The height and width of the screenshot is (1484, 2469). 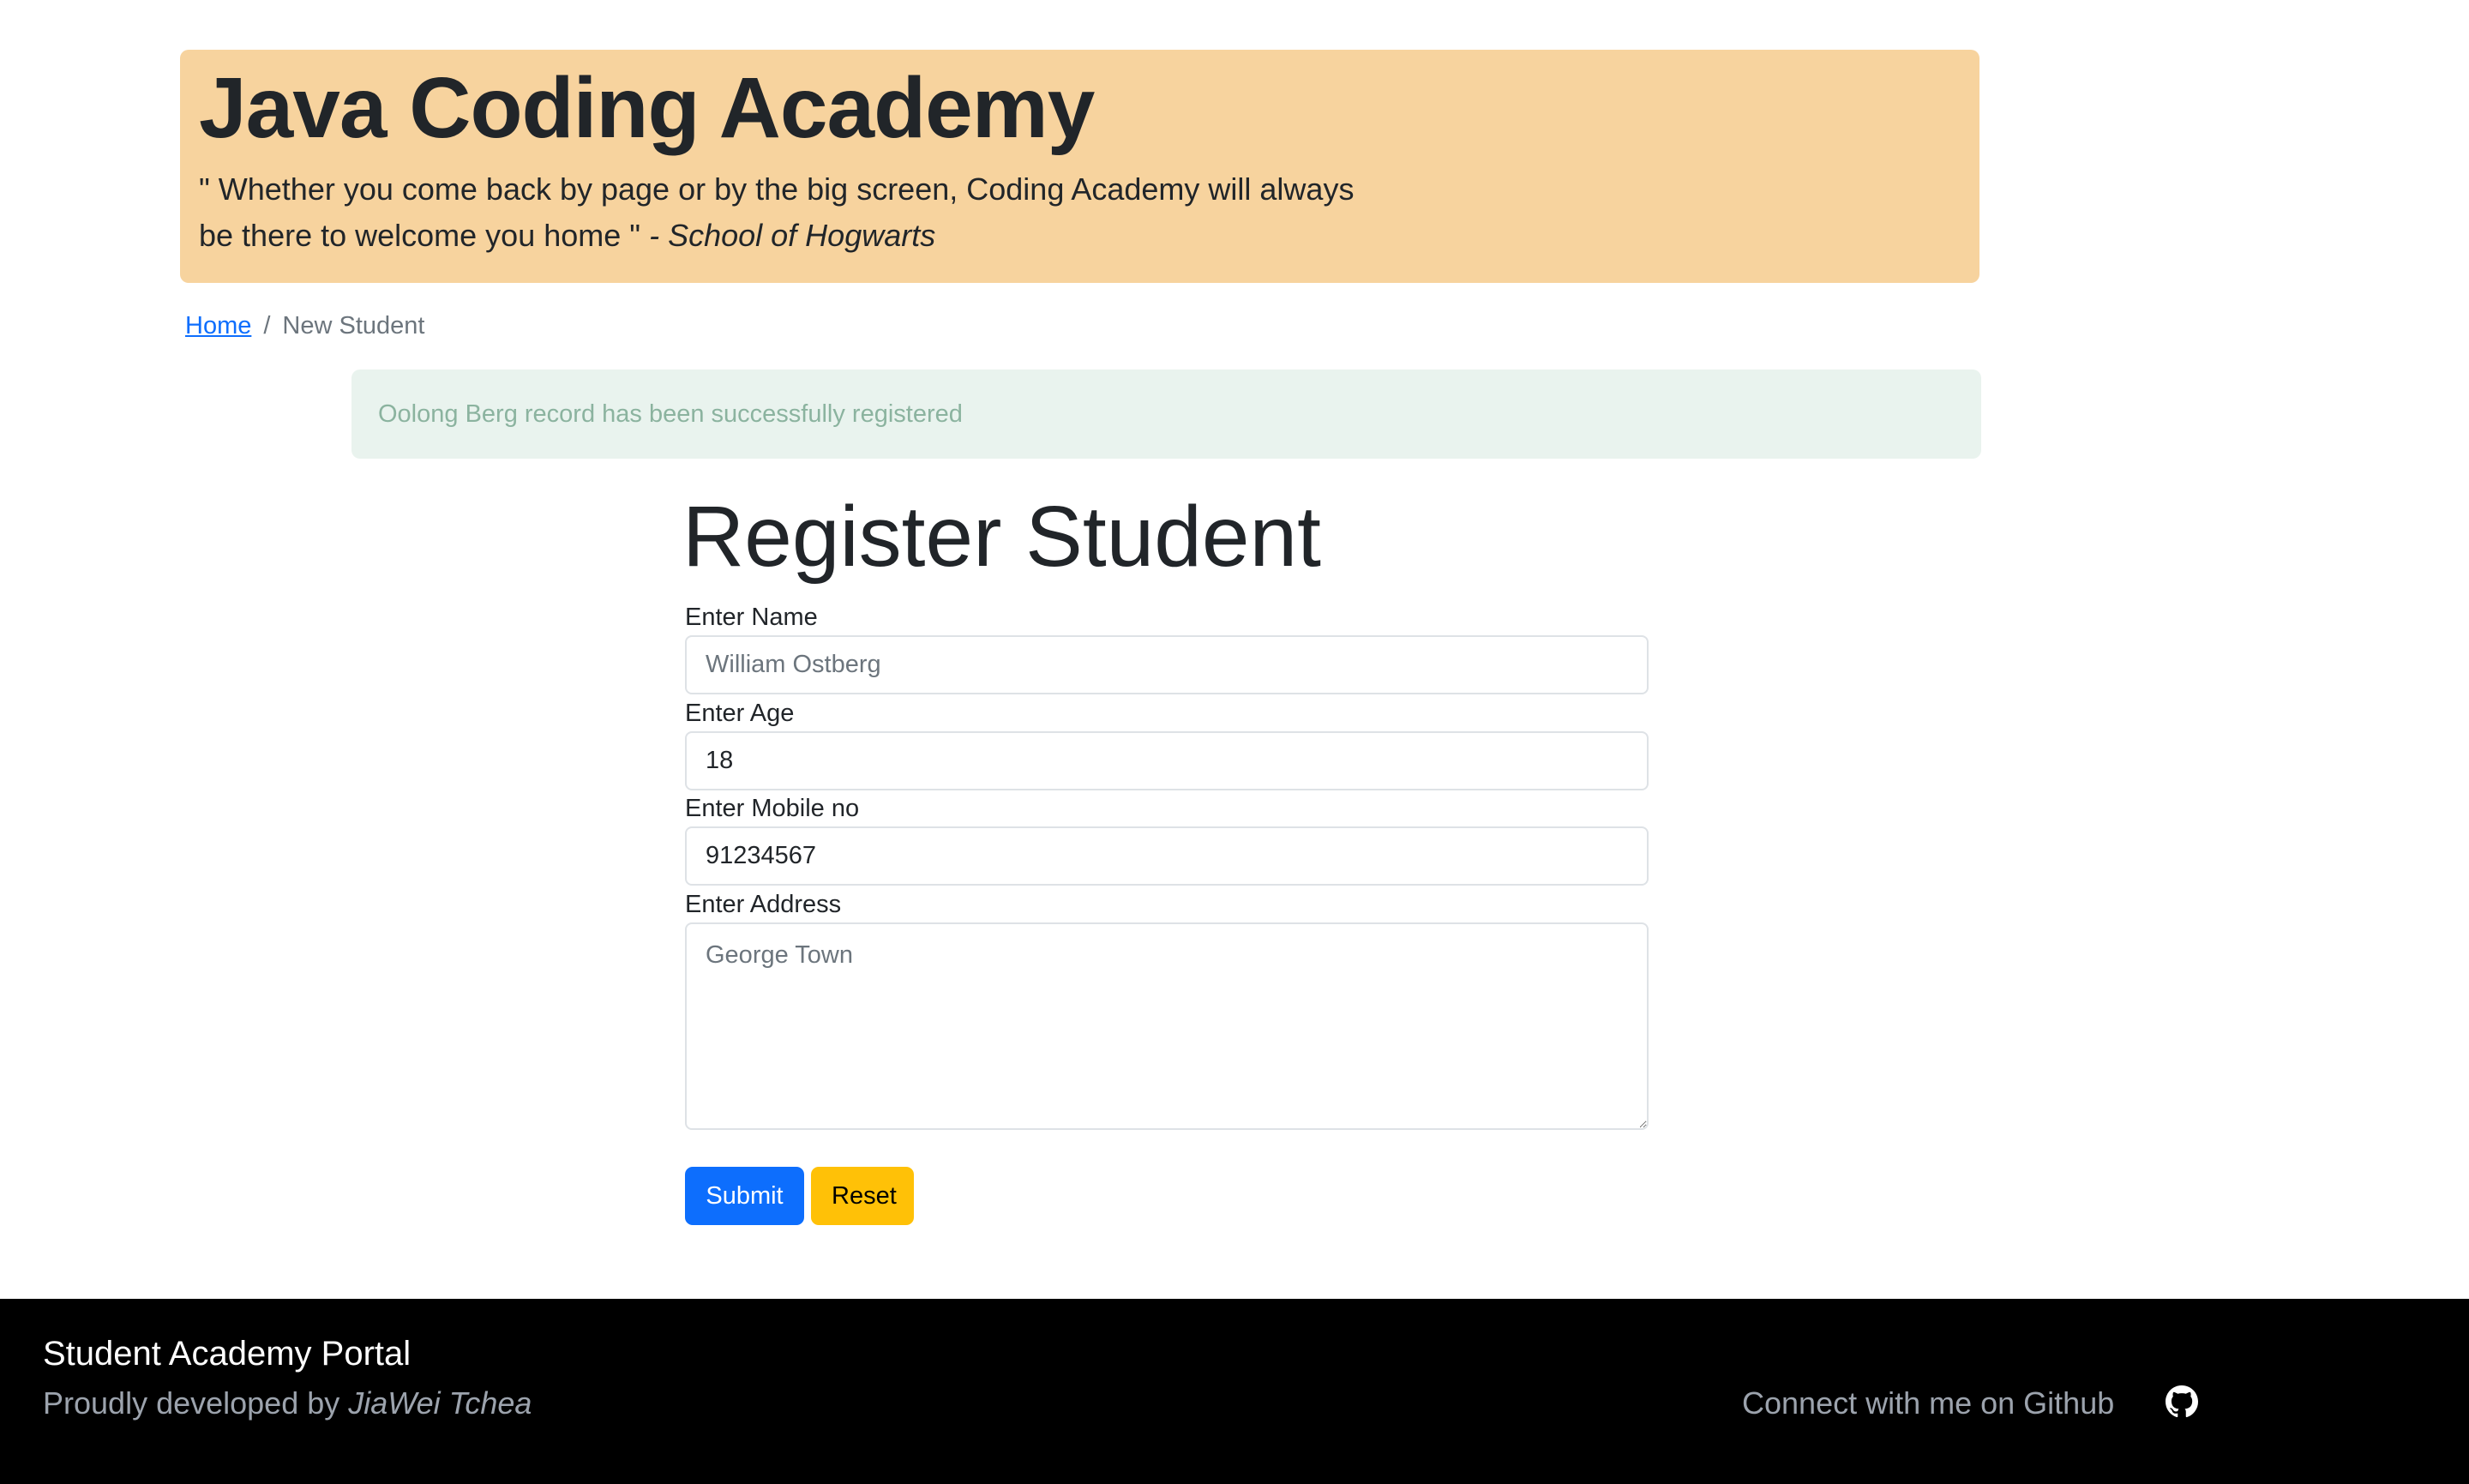 What do you see at coordinates (1167, 856) in the screenshot?
I see `mobile-input` at bounding box center [1167, 856].